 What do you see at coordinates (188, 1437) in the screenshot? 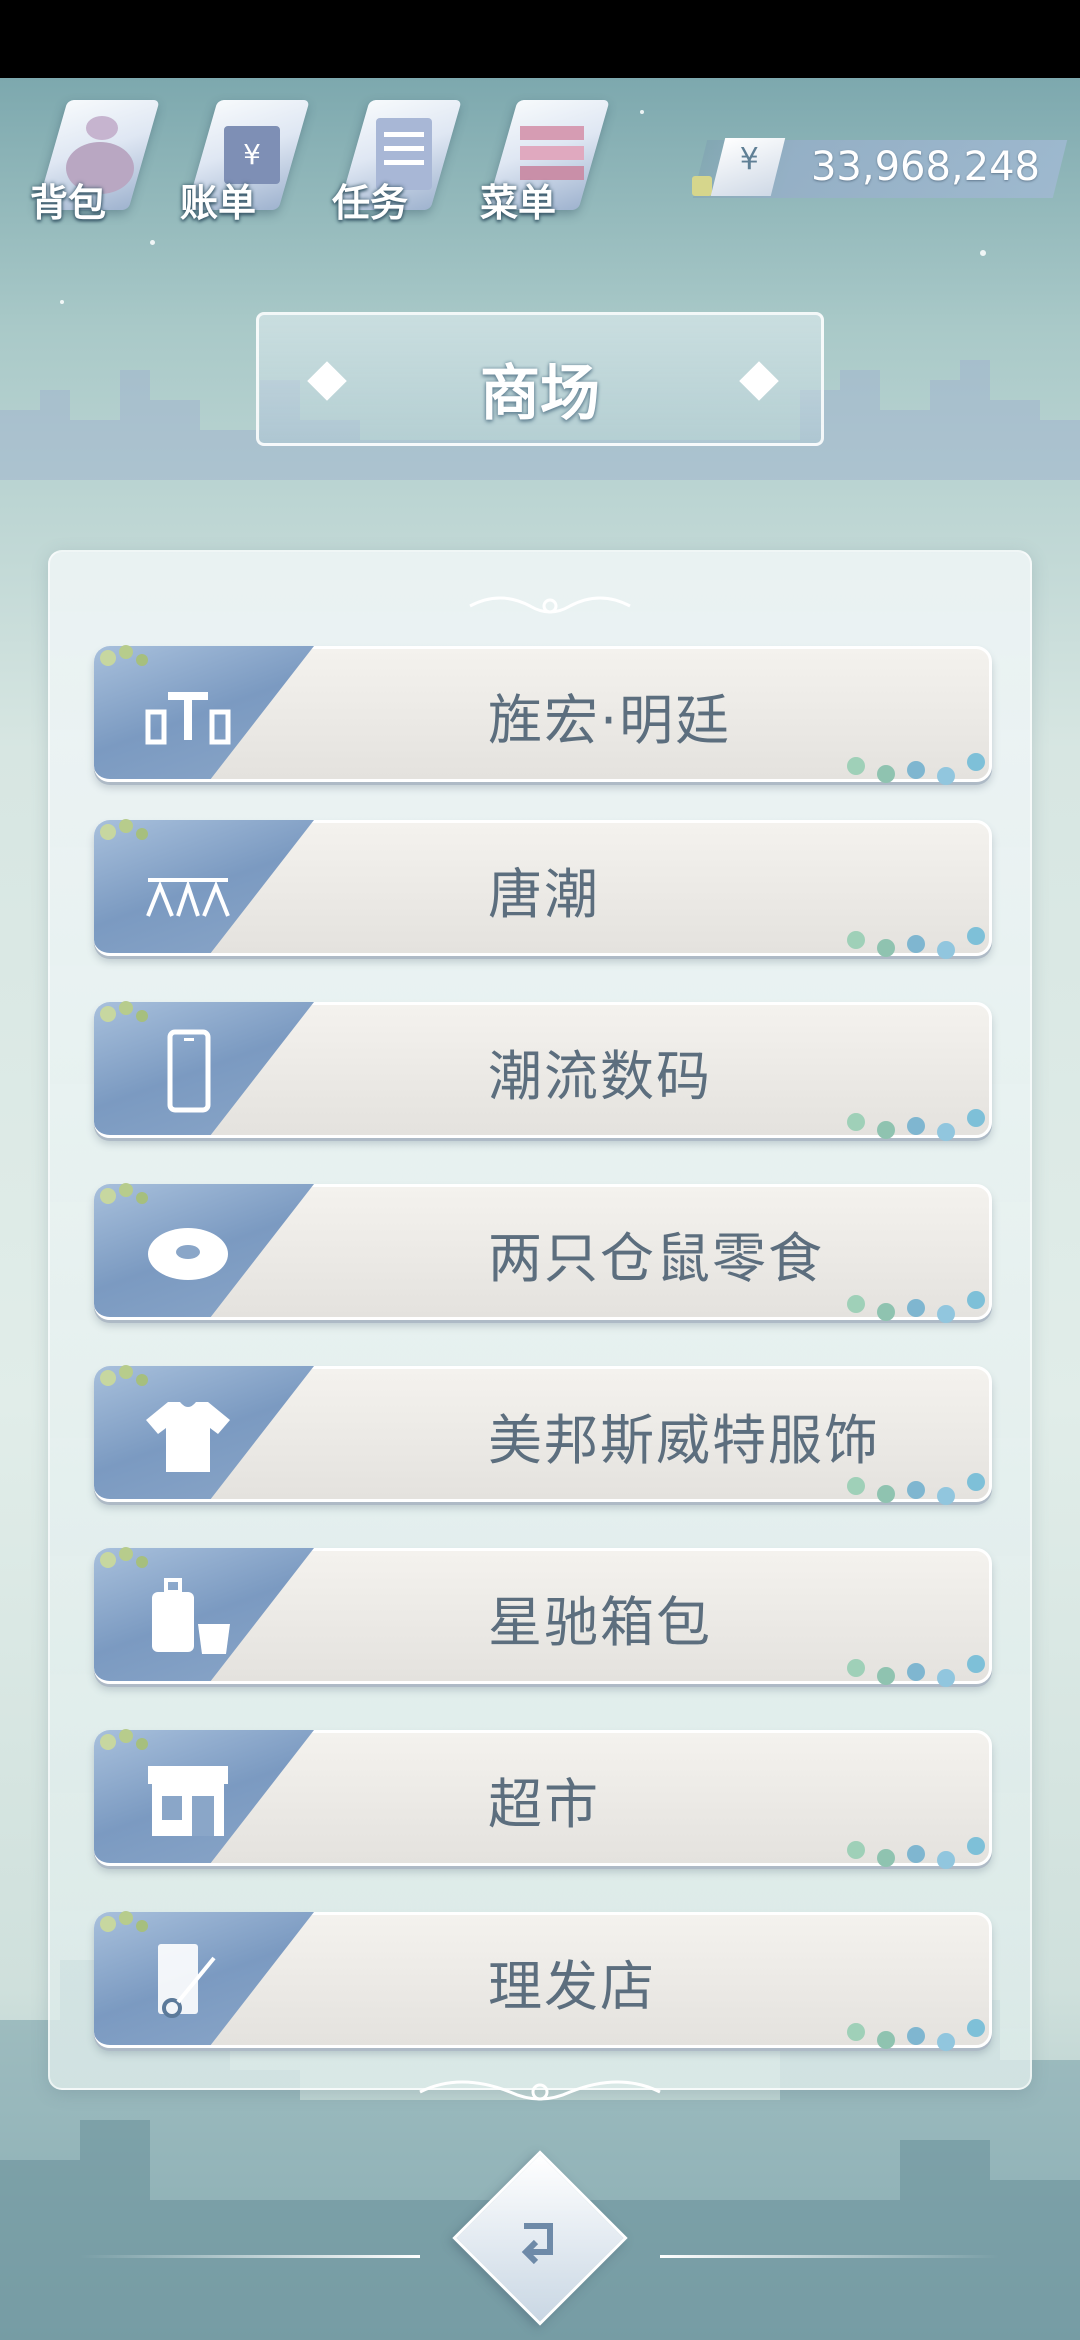
I see `tshirt-icon` at bounding box center [188, 1437].